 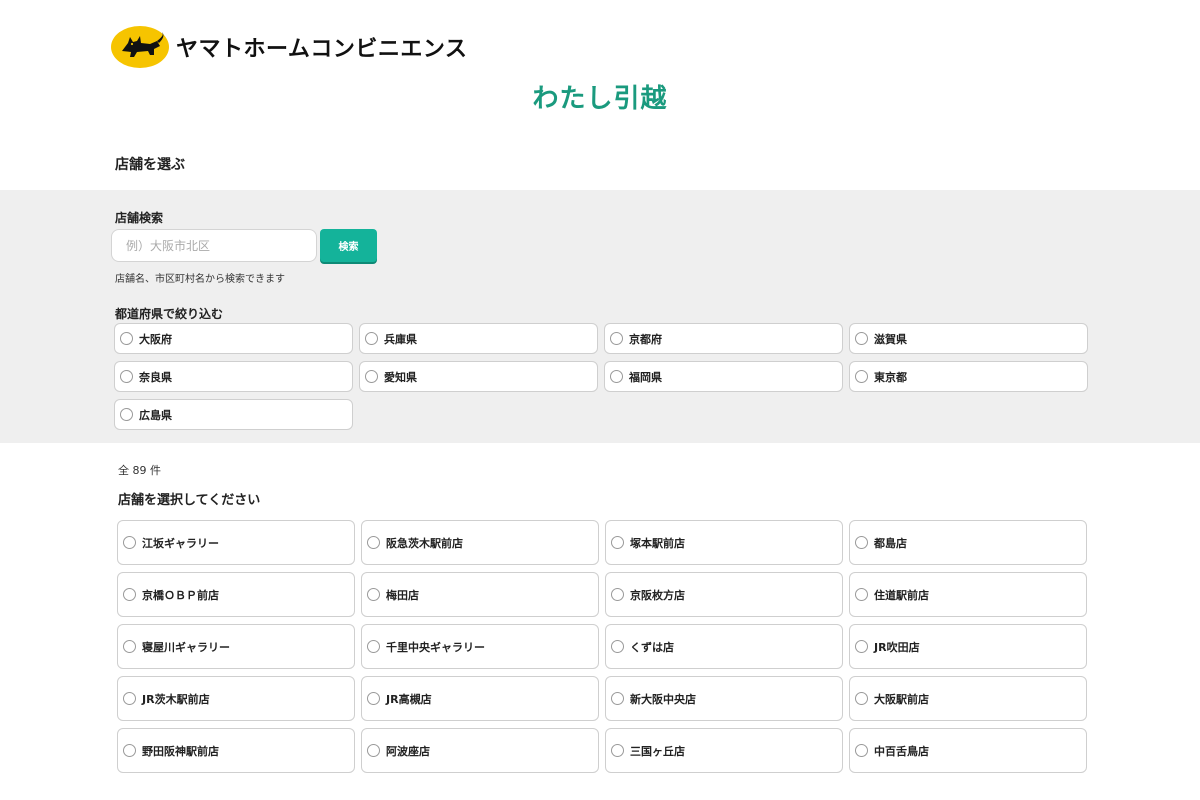 What do you see at coordinates (657, 543) in the screenshot?
I see `store-name: 塚本駅前店` at bounding box center [657, 543].